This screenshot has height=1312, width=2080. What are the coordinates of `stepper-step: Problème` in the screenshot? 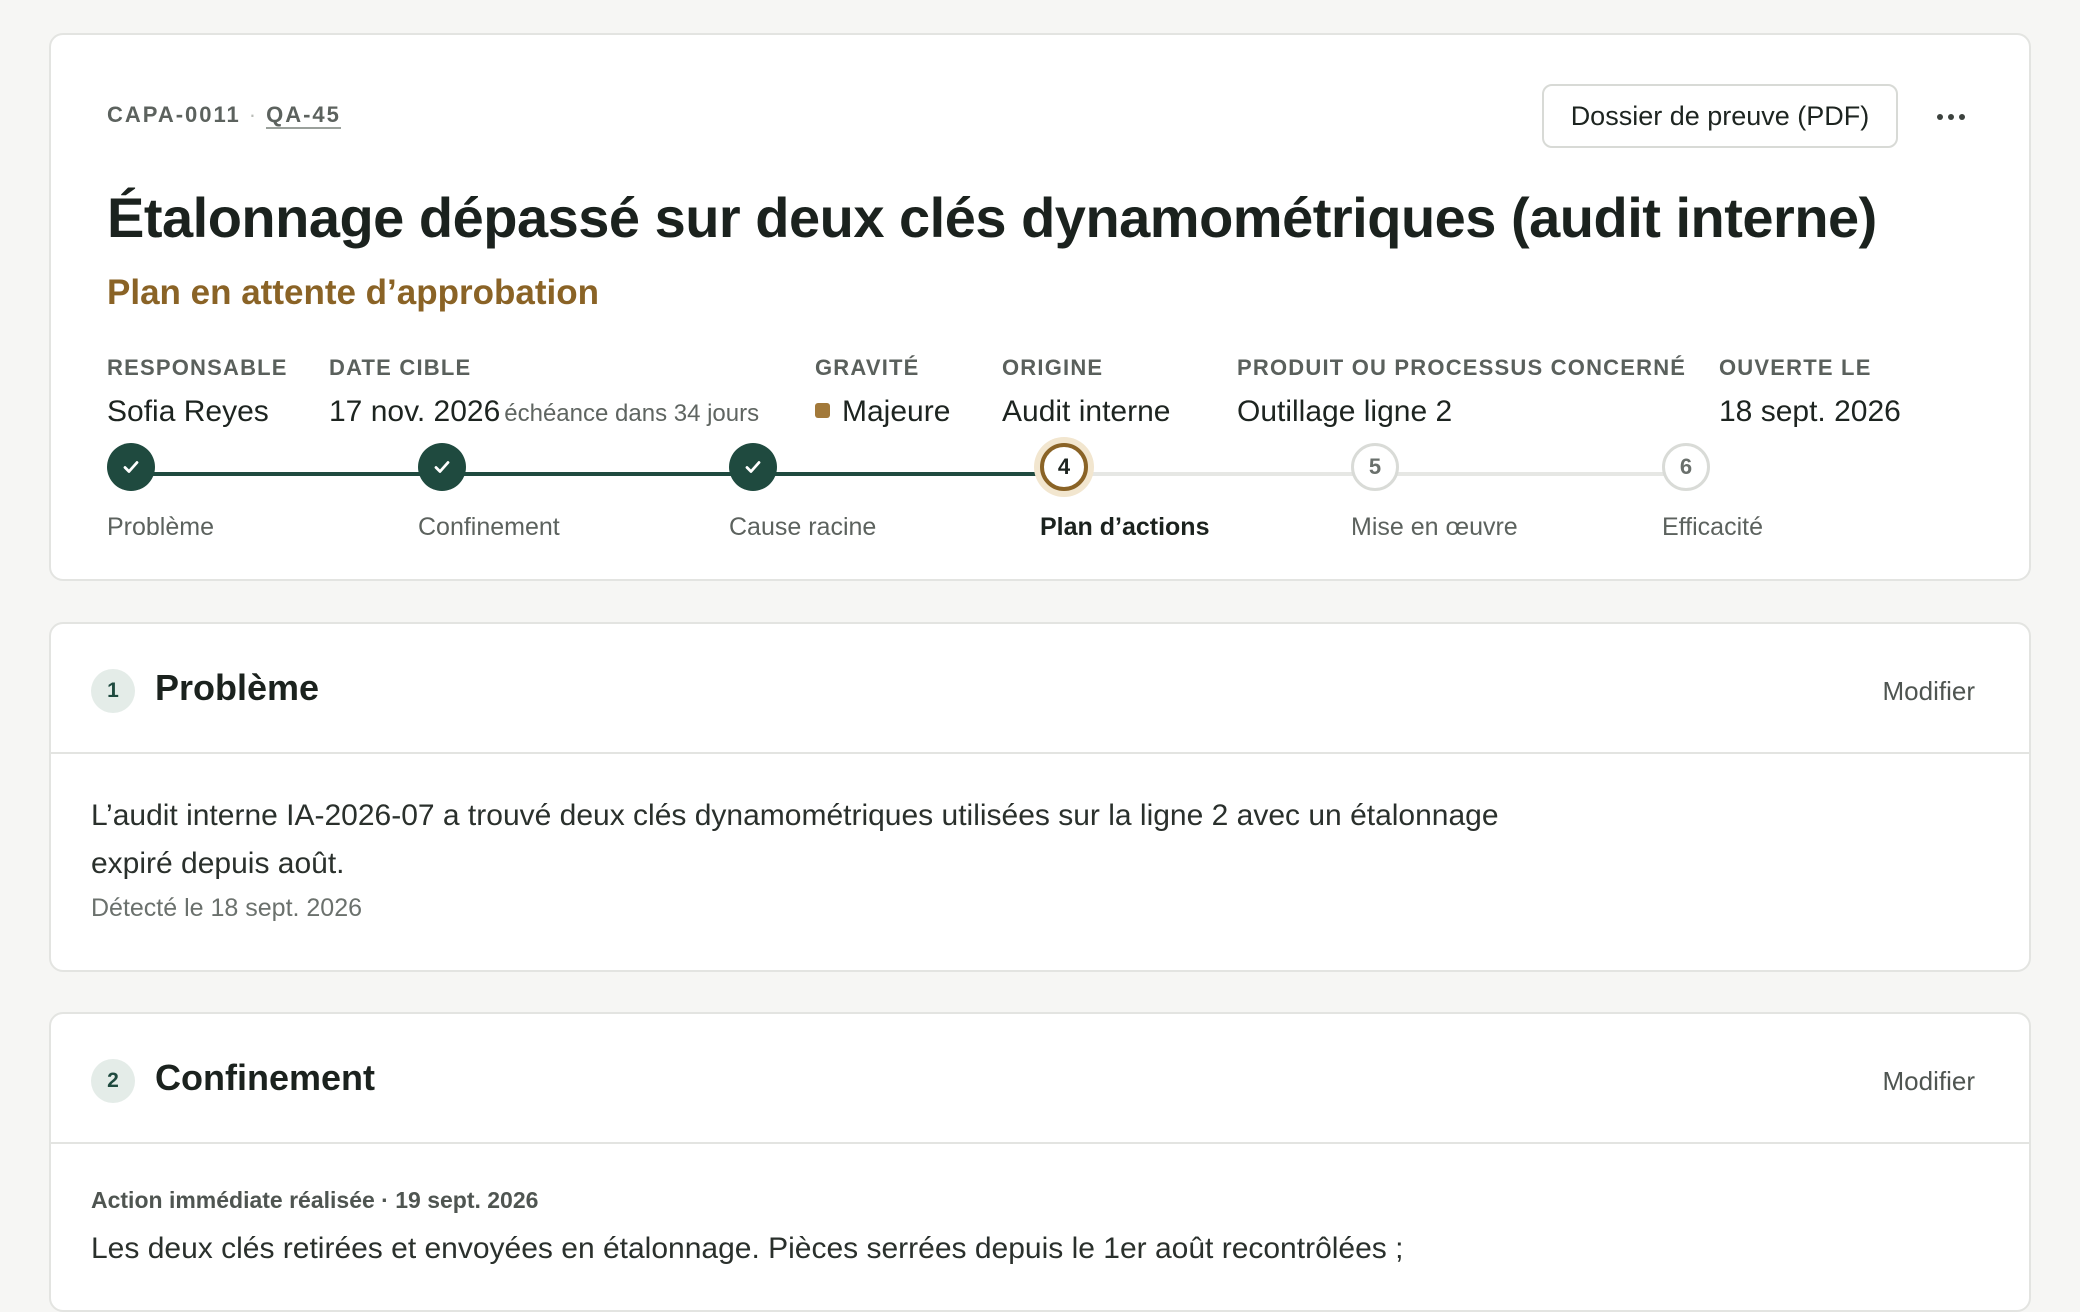 It's located at (160, 492).